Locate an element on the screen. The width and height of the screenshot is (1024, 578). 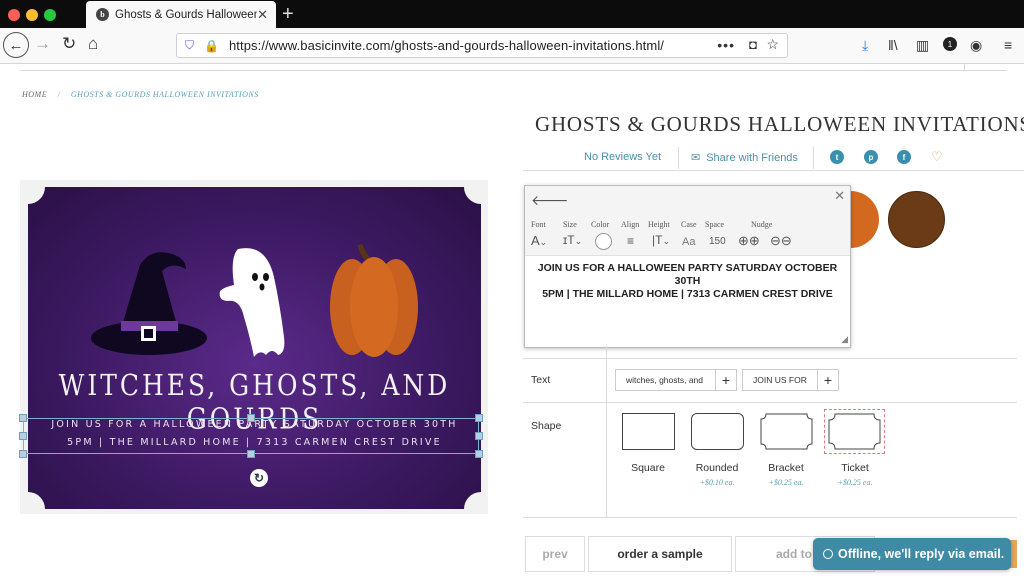
breadcrumb-home: HOME is located at coordinates (34, 94).